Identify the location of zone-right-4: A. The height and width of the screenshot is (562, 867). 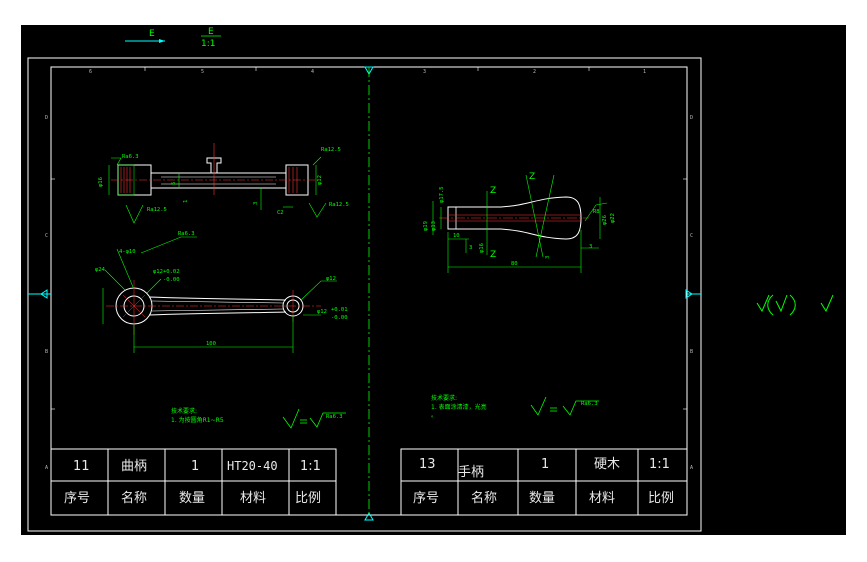
(691, 468).